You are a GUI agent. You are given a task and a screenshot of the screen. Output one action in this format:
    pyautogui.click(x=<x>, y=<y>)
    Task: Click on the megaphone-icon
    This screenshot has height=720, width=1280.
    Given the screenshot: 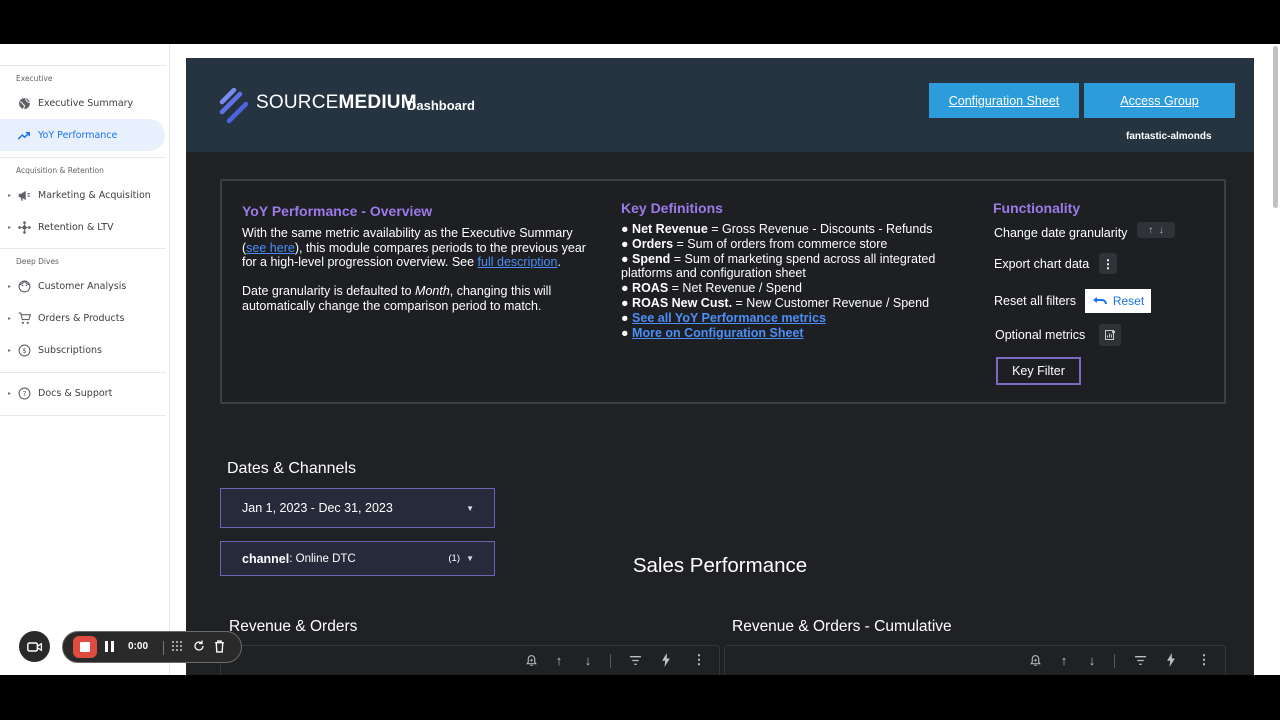 What is the action you would take?
    pyautogui.click(x=24, y=195)
    